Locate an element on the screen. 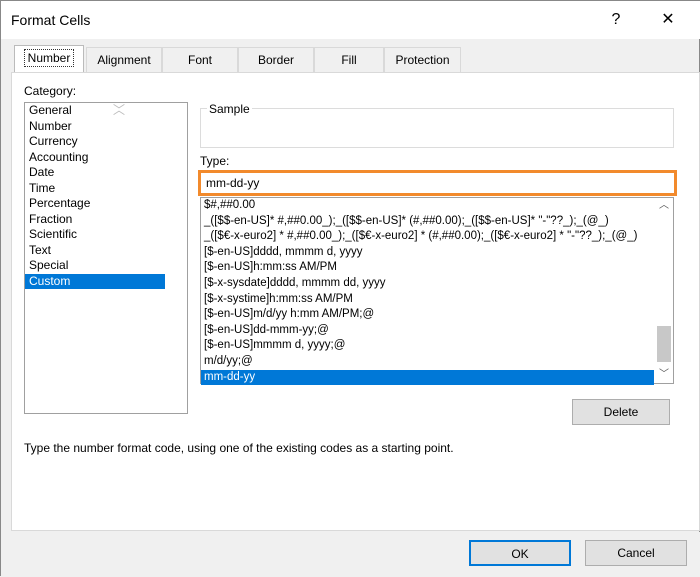 This screenshot has height=577, width=700. category-item: Accounting is located at coordinates (95, 158).